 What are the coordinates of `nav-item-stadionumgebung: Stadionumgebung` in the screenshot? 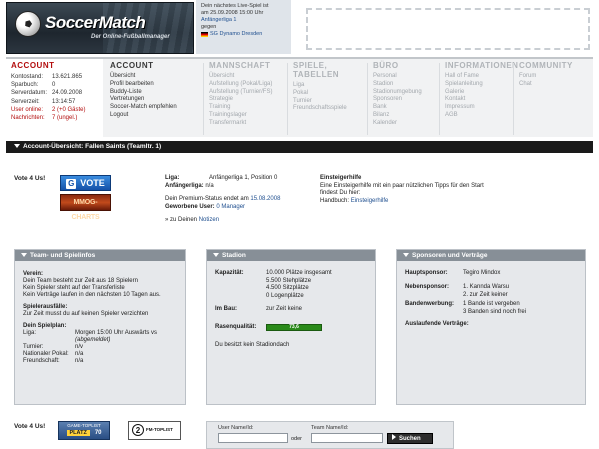 It's located at (404, 93).